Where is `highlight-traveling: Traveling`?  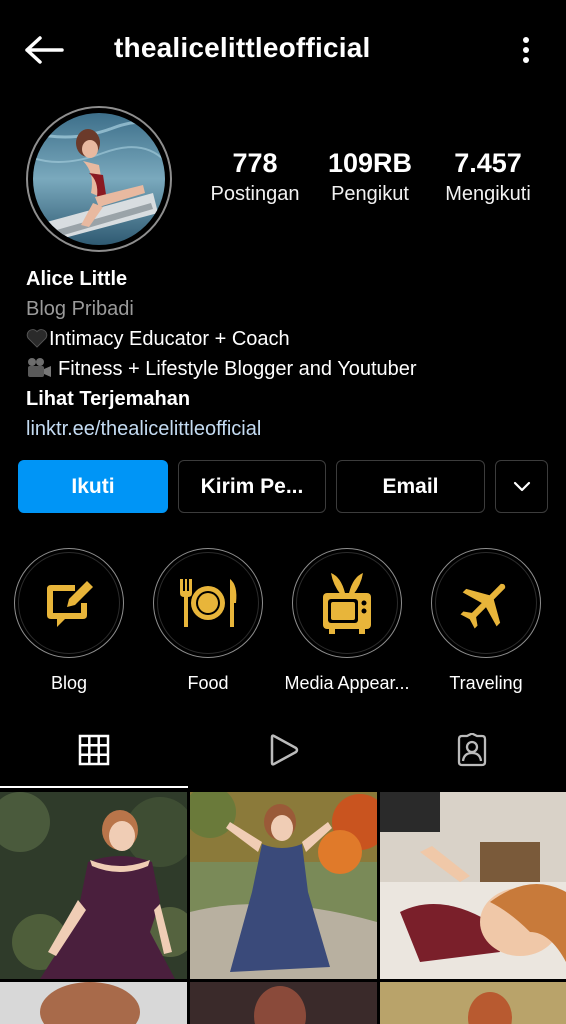 highlight-traveling: Traveling is located at coordinates (486, 621).